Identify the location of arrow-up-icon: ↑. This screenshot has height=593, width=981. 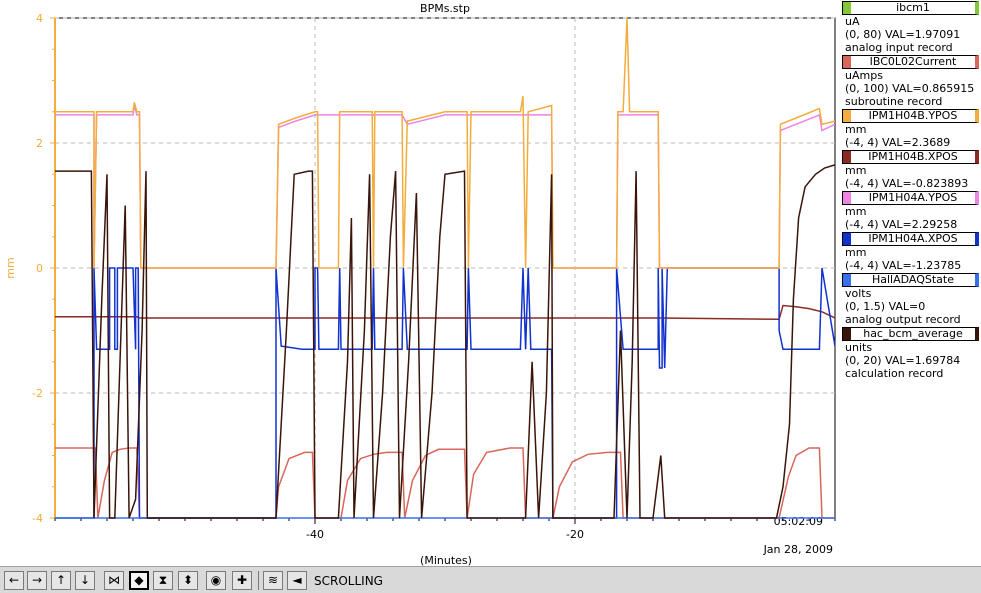
(61, 580).